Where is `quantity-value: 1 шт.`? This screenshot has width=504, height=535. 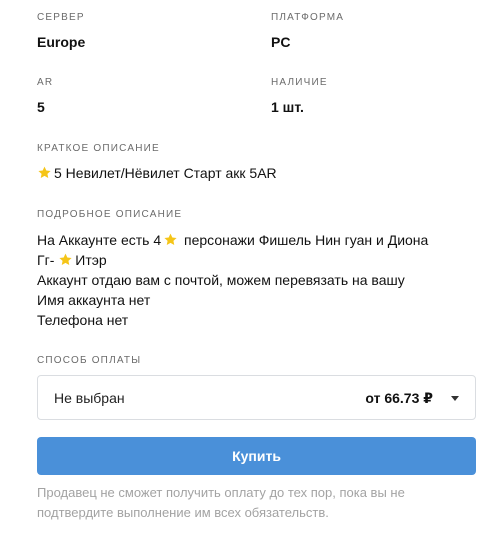
quantity-value: 1 шт. is located at coordinates (287, 107).